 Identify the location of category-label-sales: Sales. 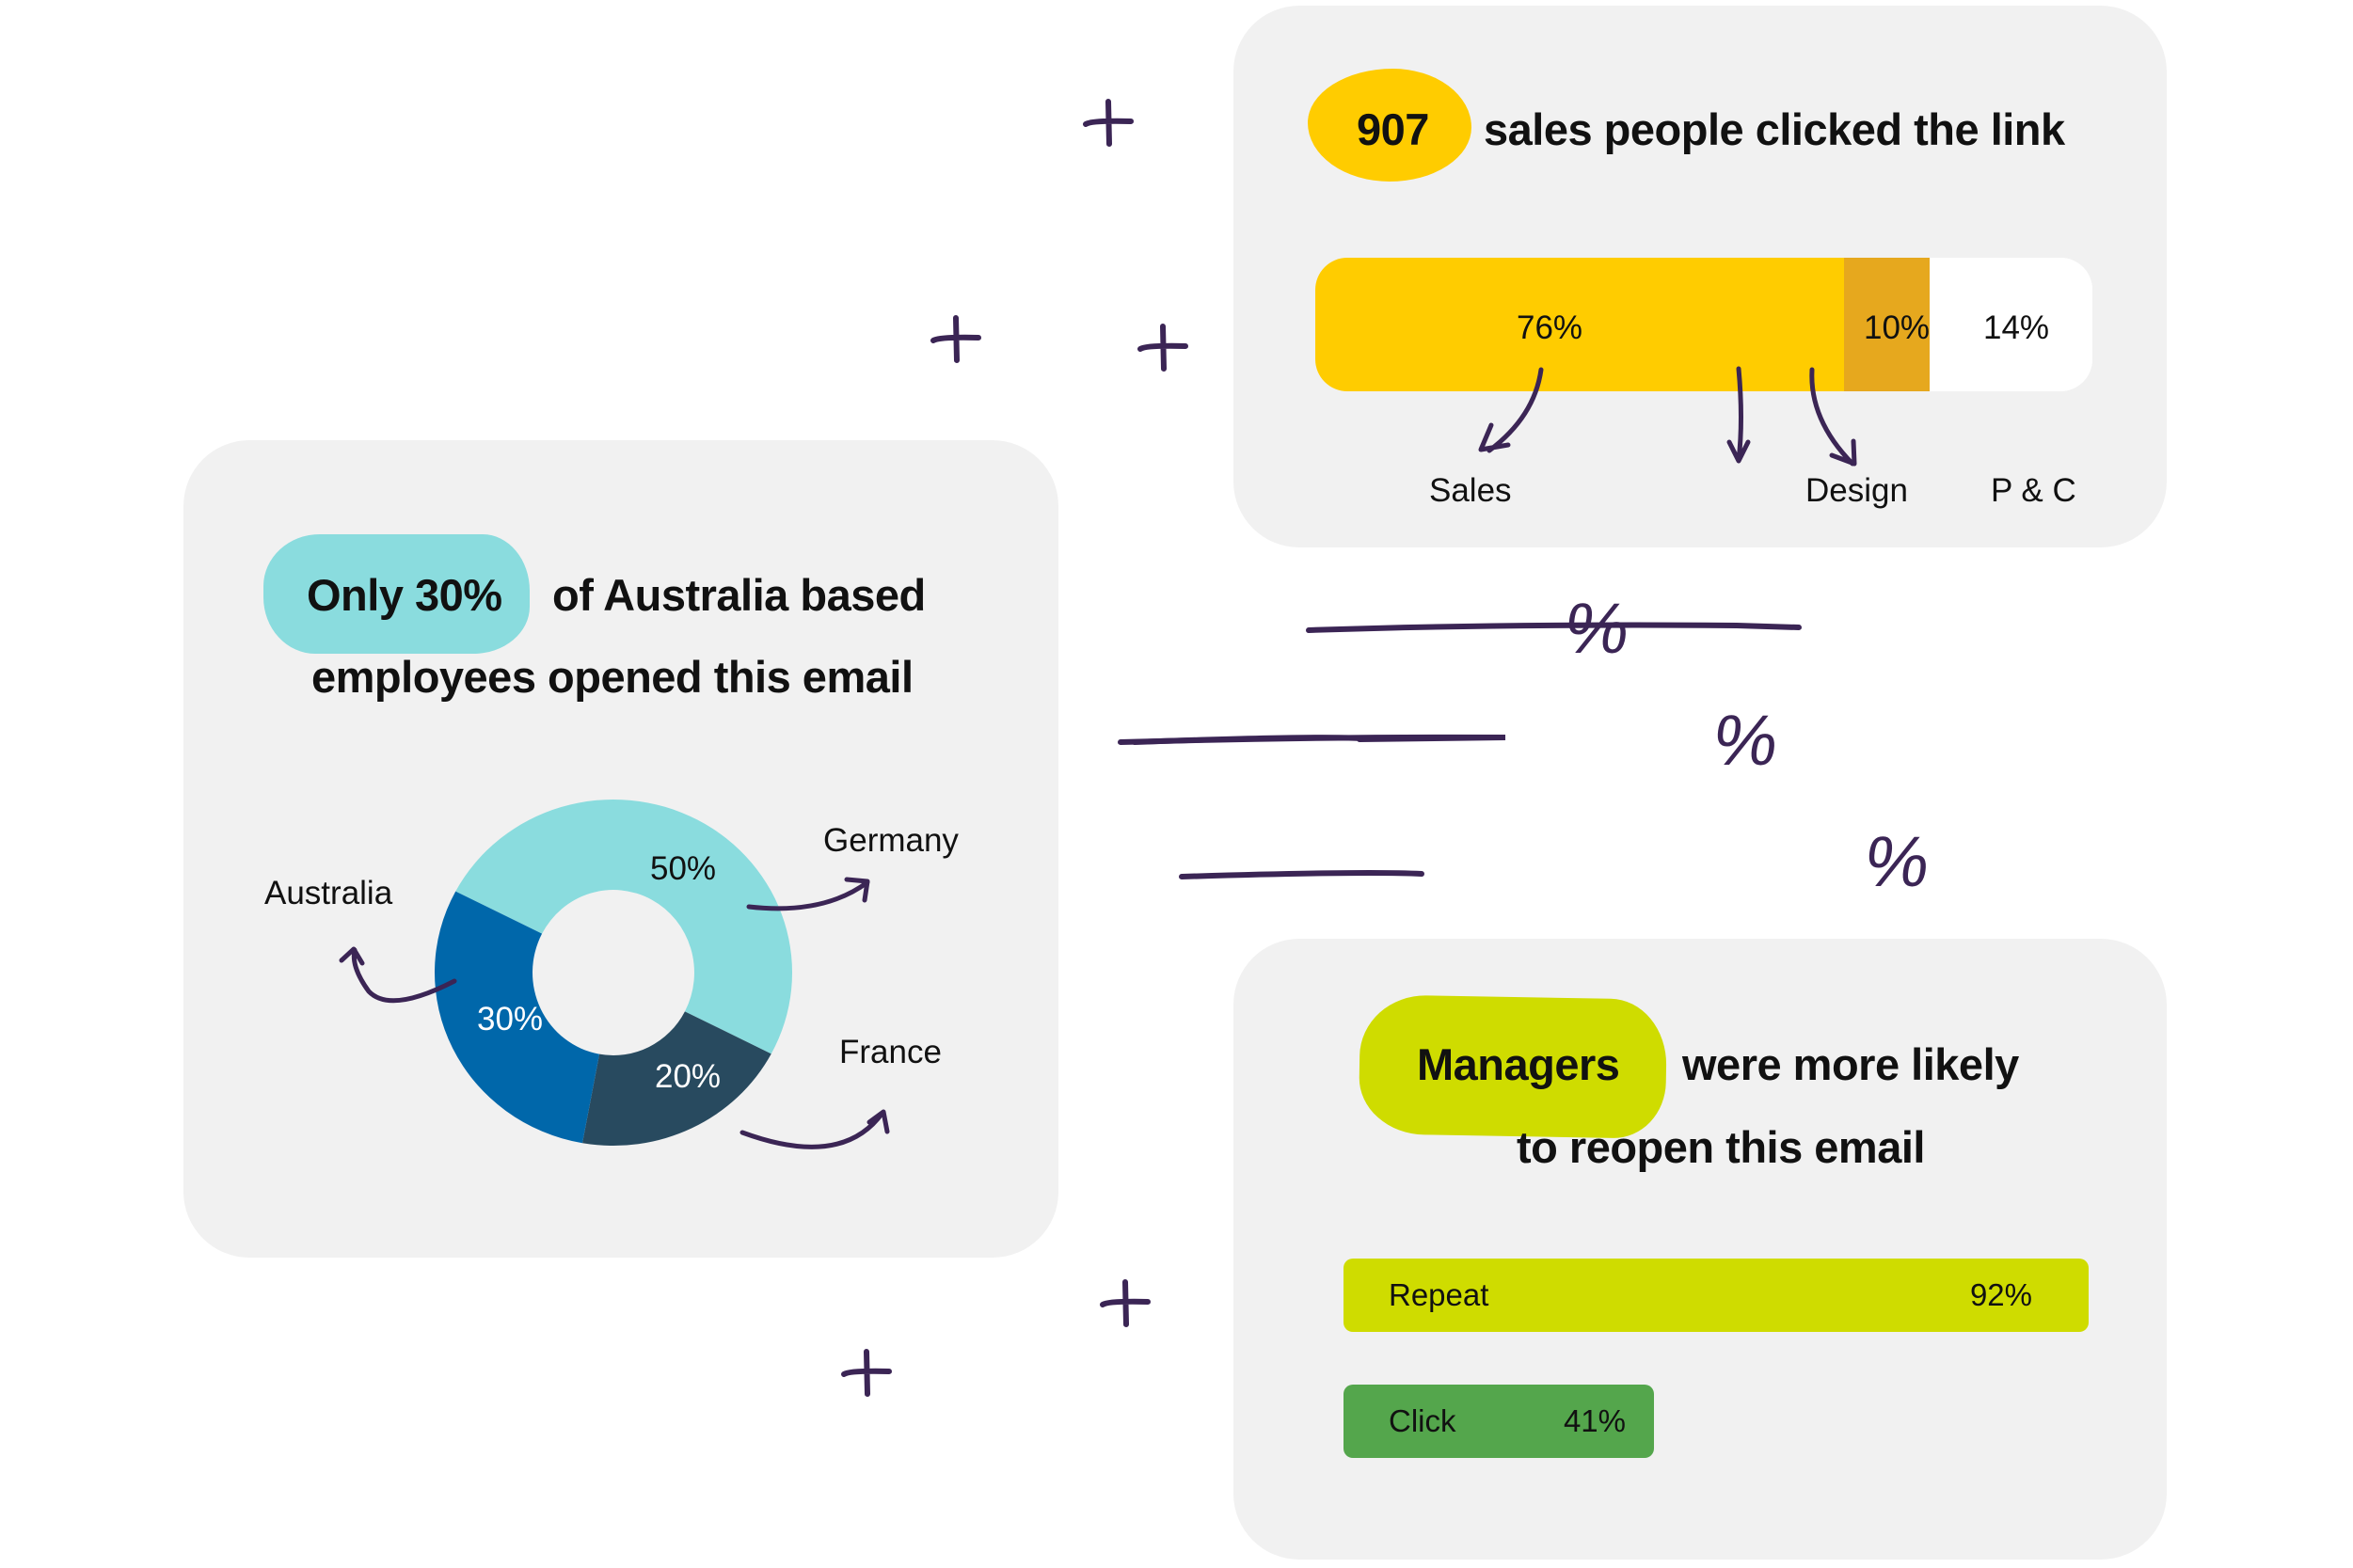
(1470, 491).